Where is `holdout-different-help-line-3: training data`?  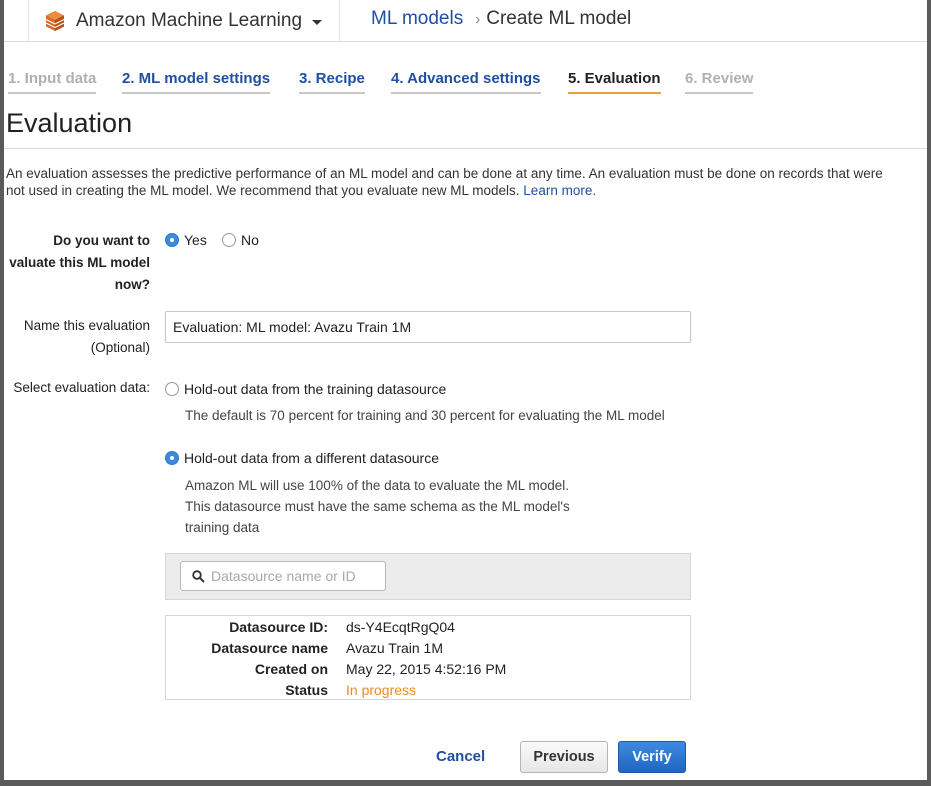
holdout-different-help-line-3: training data is located at coordinates (222, 527).